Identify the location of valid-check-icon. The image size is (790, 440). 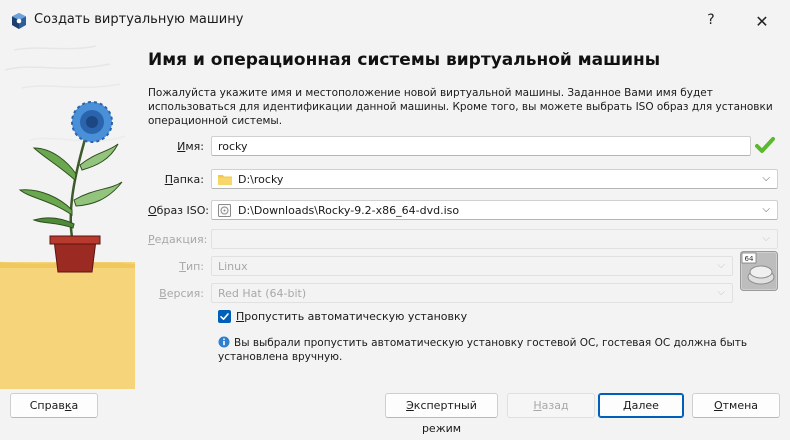
(765, 145).